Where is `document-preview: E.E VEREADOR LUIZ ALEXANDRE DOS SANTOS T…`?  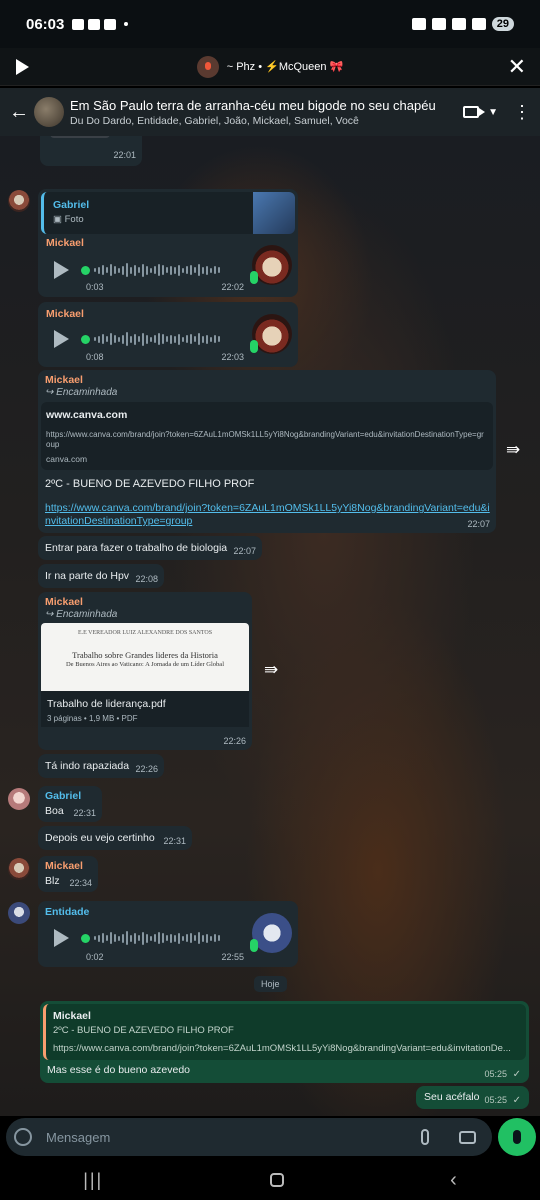 document-preview: E.E VEREADOR LUIZ ALEXANDRE DOS SANTOS T… is located at coordinates (145, 657).